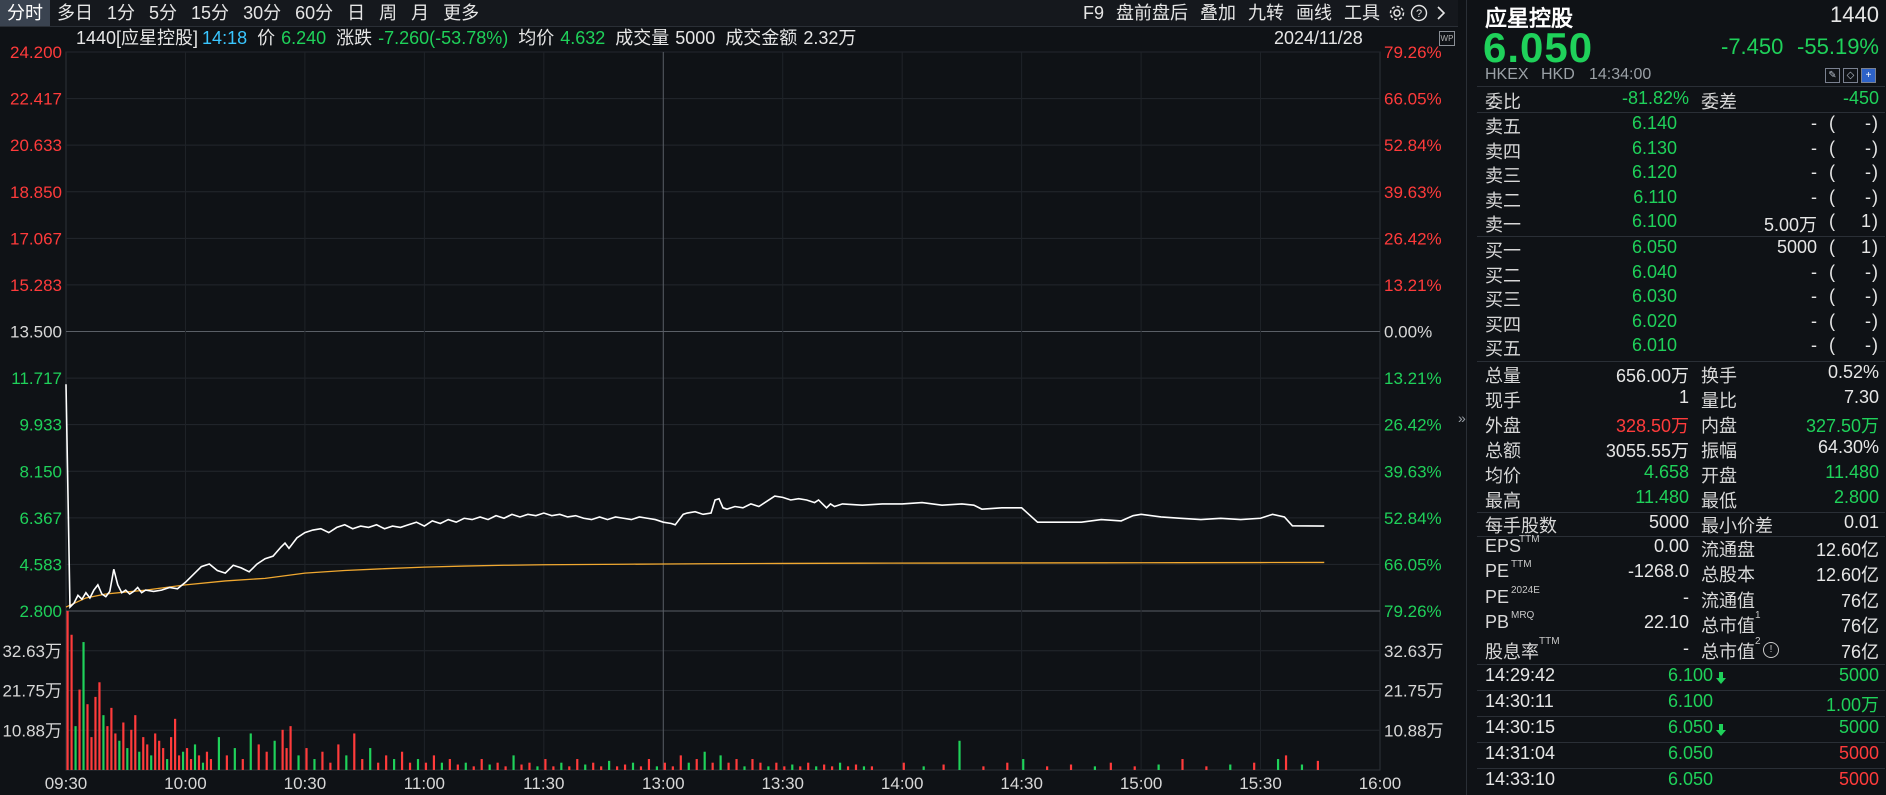 The image size is (1886, 795). Describe the element at coordinates (1413, 99) in the screenshot. I see `pct-tick-label: 66.05%` at that location.